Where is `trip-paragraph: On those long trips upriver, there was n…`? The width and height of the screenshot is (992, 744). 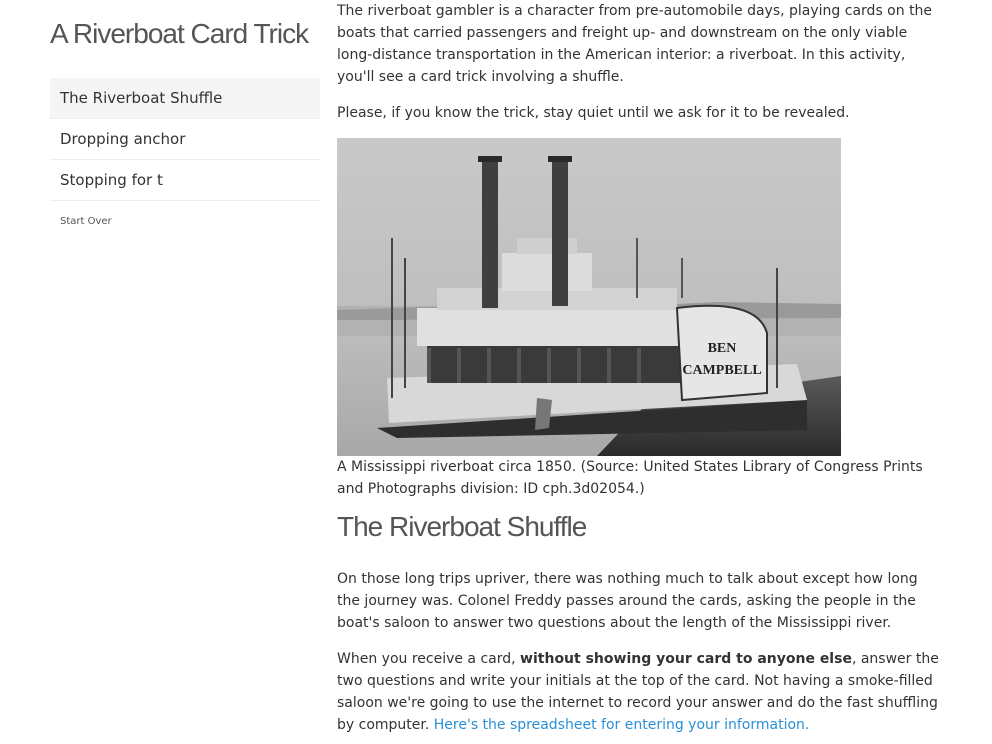 trip-paragraph: On those long trips upriver, there was n… is located at coordinates (627, 601).